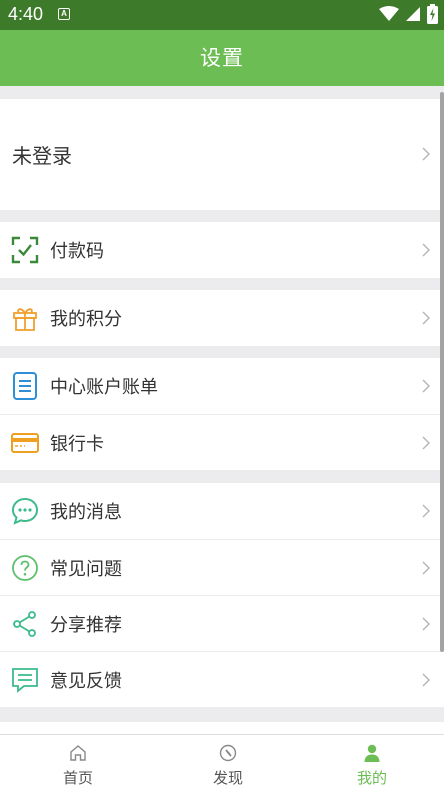  What do you see at coordinates (25, 511) in the screenshot?
I see `chat-bubble-icon` at bounding box center [25, 511].